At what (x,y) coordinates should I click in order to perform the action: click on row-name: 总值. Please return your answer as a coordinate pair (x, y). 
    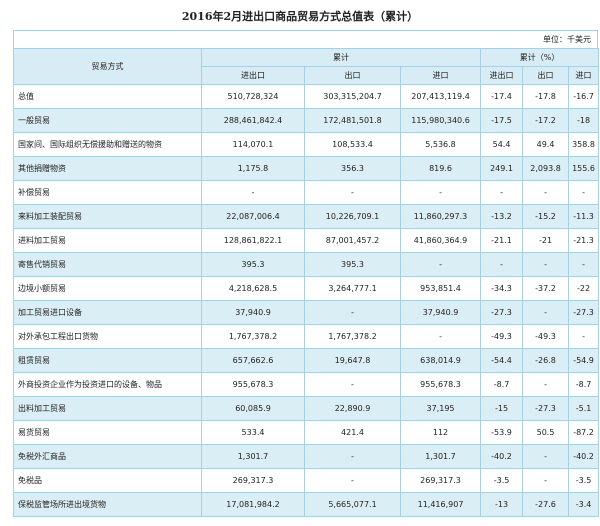
    Looking at the image, I should click on (107, 96).